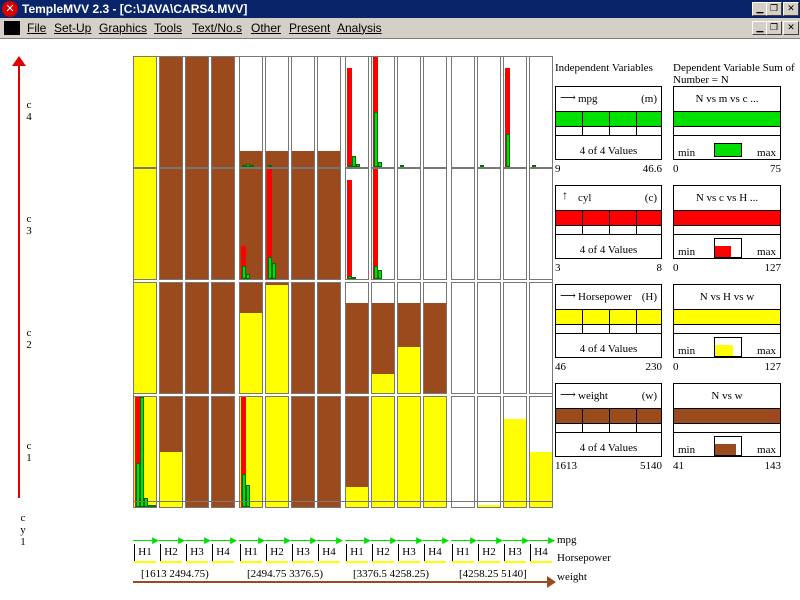  What do you see at coordinates (10, 9) in the screenshot?
I see `app-icon: ✕` at bounding box center [10, 9].